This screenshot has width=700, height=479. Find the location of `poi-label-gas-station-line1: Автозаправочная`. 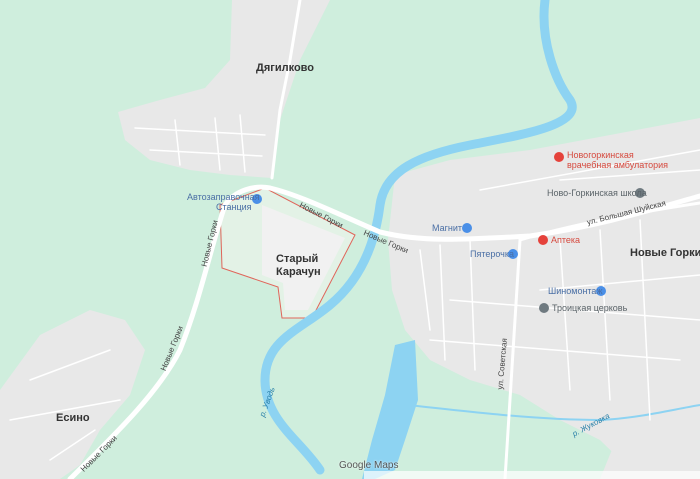

poi-label-gas-station-line1: Автозаправочная is located at coordinates (223, 197).